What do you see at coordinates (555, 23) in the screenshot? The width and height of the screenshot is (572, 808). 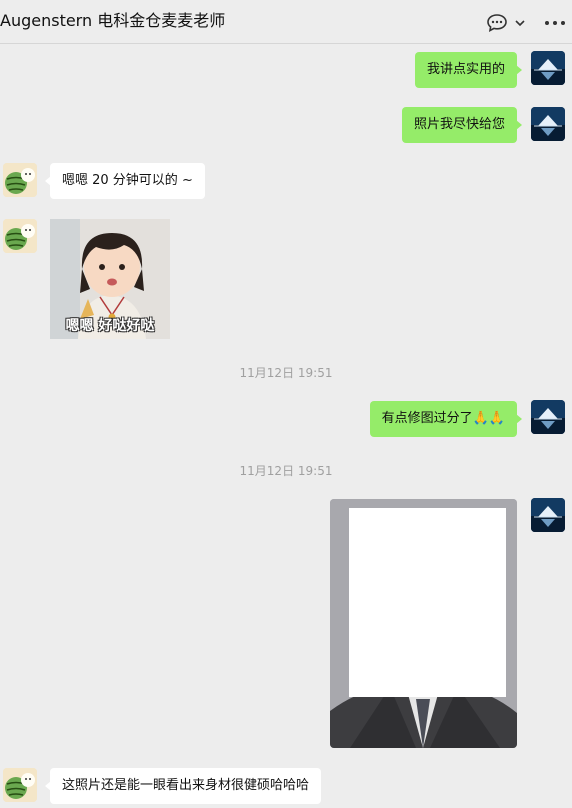 I see `more-icon` at bounding box center [555, 23].